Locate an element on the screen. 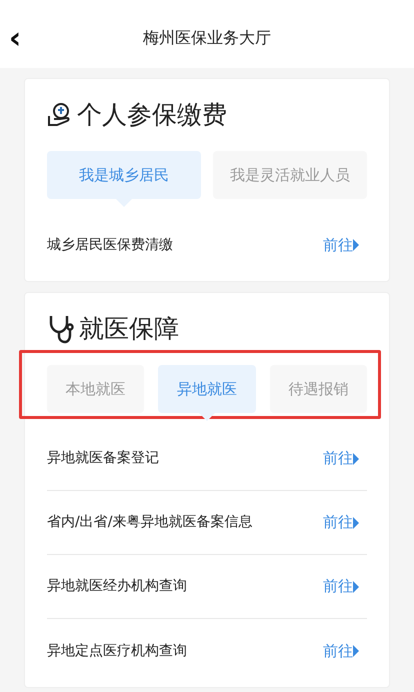 This screenshot has width=414, height=692. tab: 我是城乡居民 is located at coordinates (124, 175).